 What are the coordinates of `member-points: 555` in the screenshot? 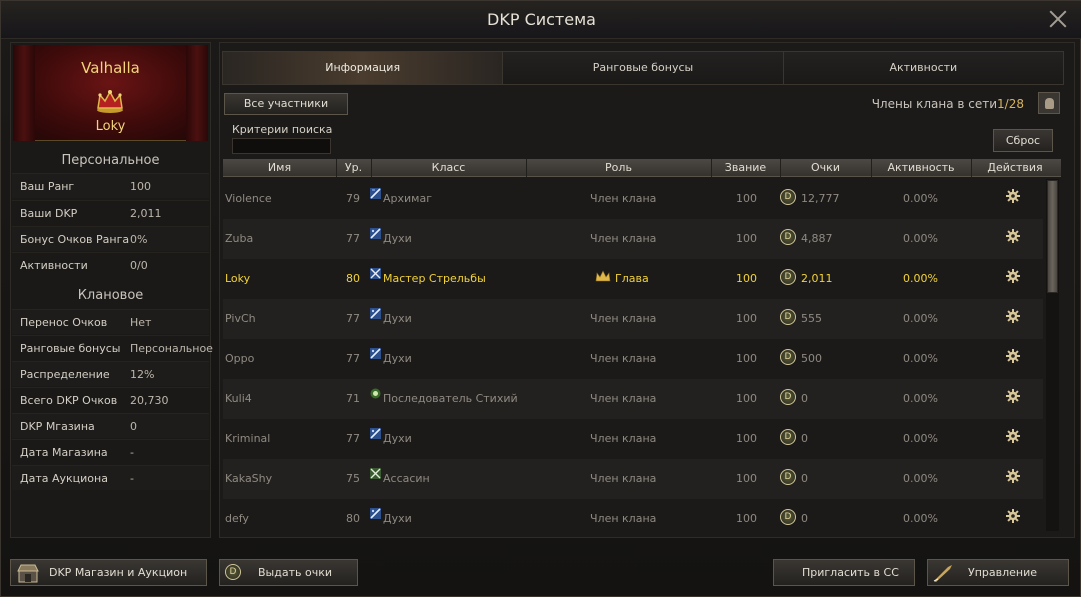 It's located at (811, 318).